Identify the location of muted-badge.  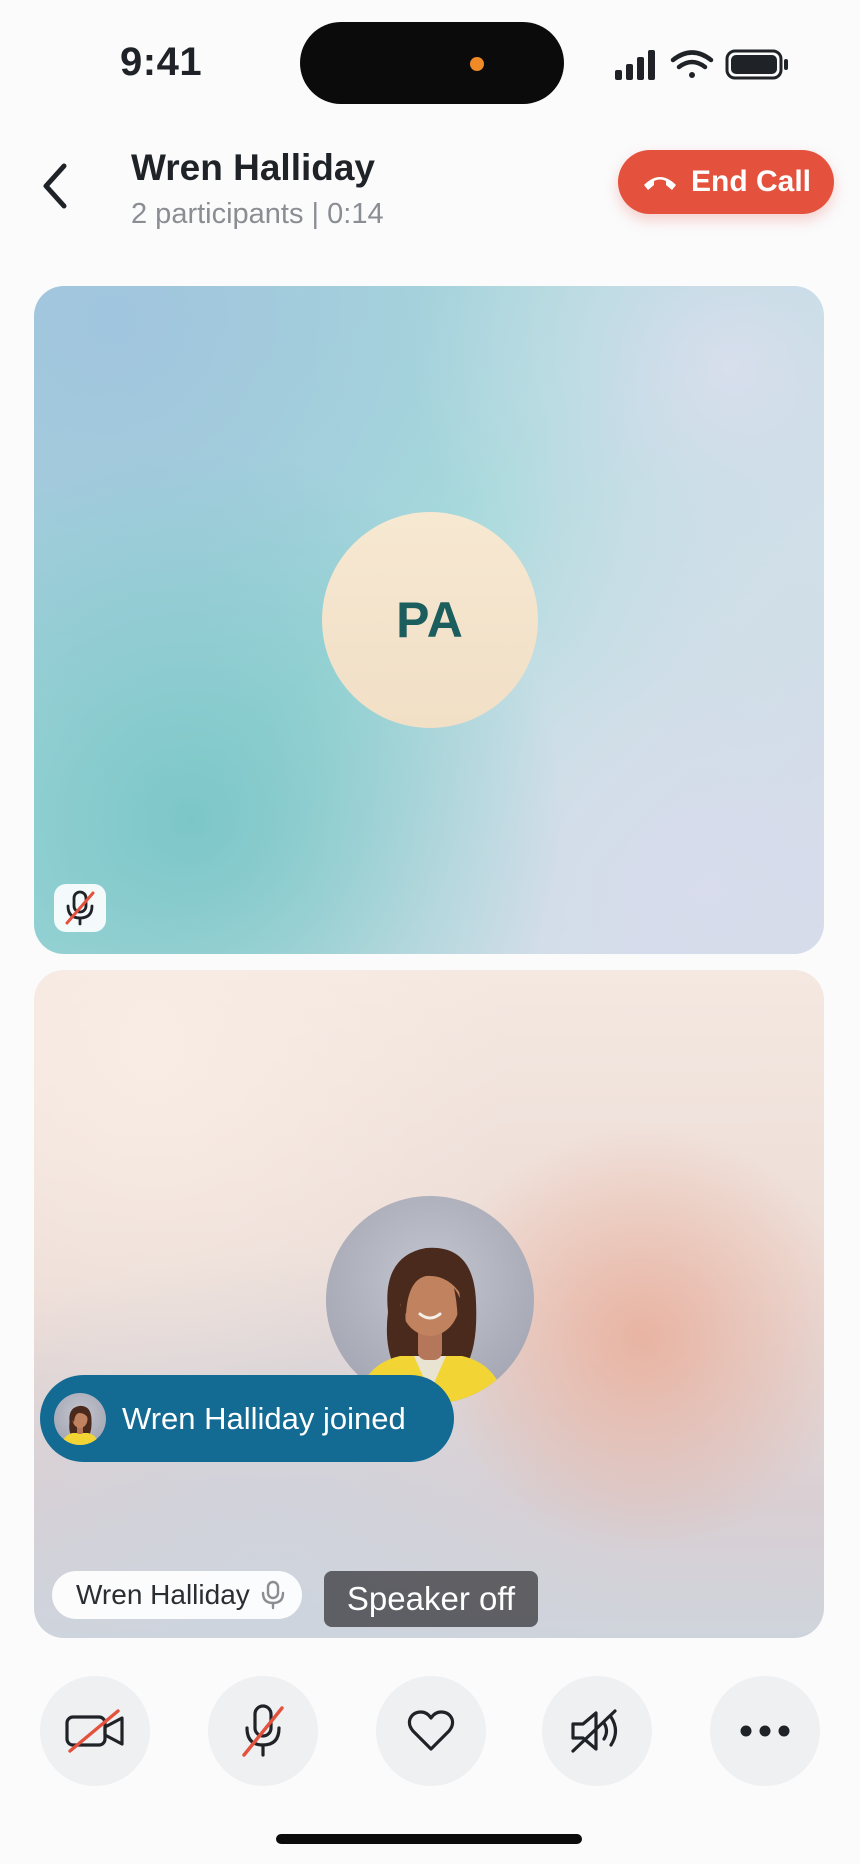
(80, 908).